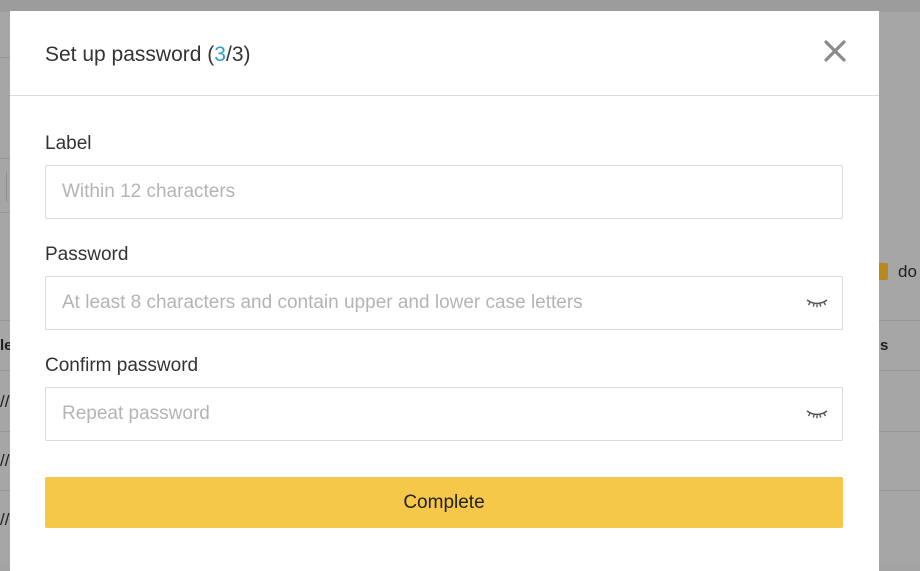 Image resolution: width=920 pixels, height=571 pixels. I want to click on confirm-password-visibility-toggle, so click(817, 413).